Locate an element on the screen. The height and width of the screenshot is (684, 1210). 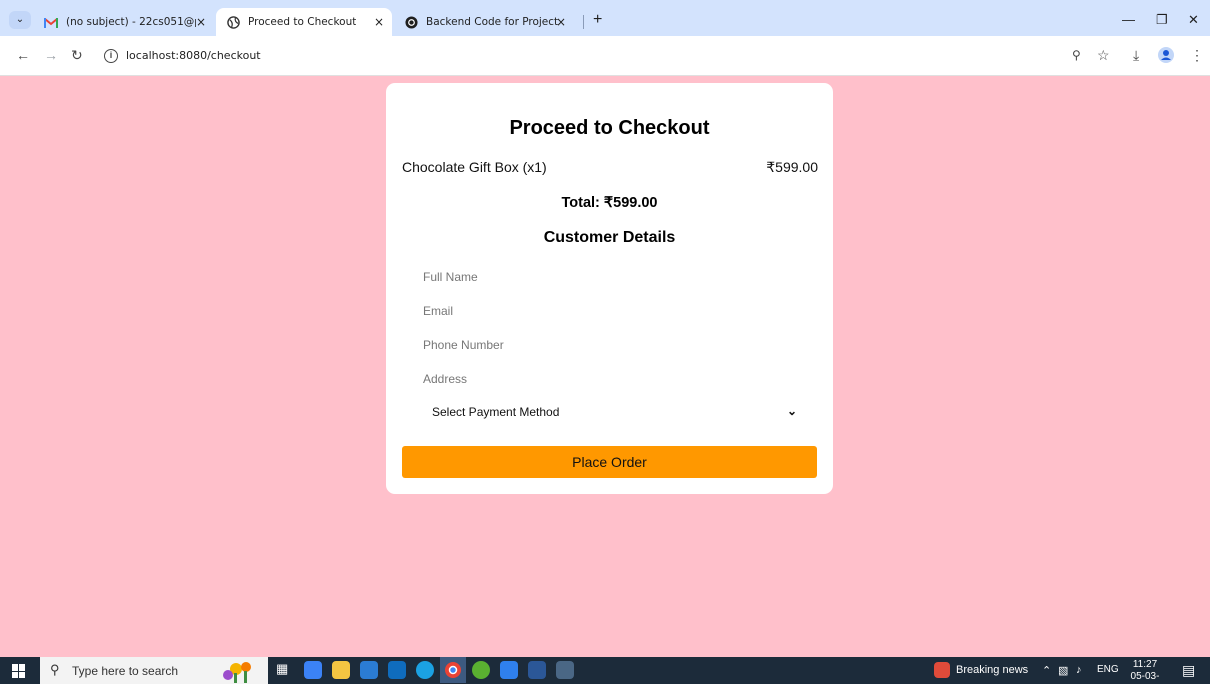
full-name-field is located at coordinates (609, 277).